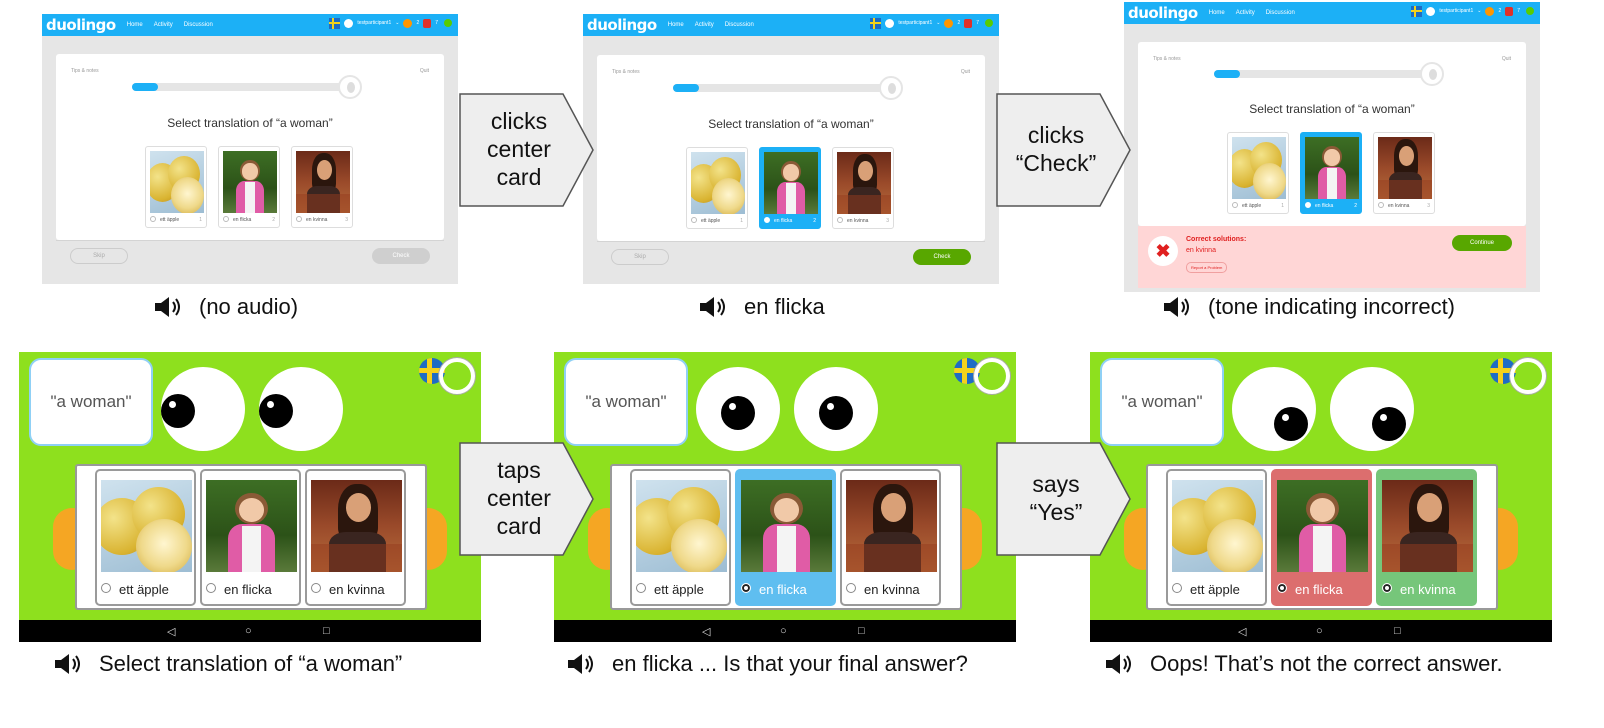 This screenshot has height=728, width=1604. I want to click on apple-image, so click(681, 526).